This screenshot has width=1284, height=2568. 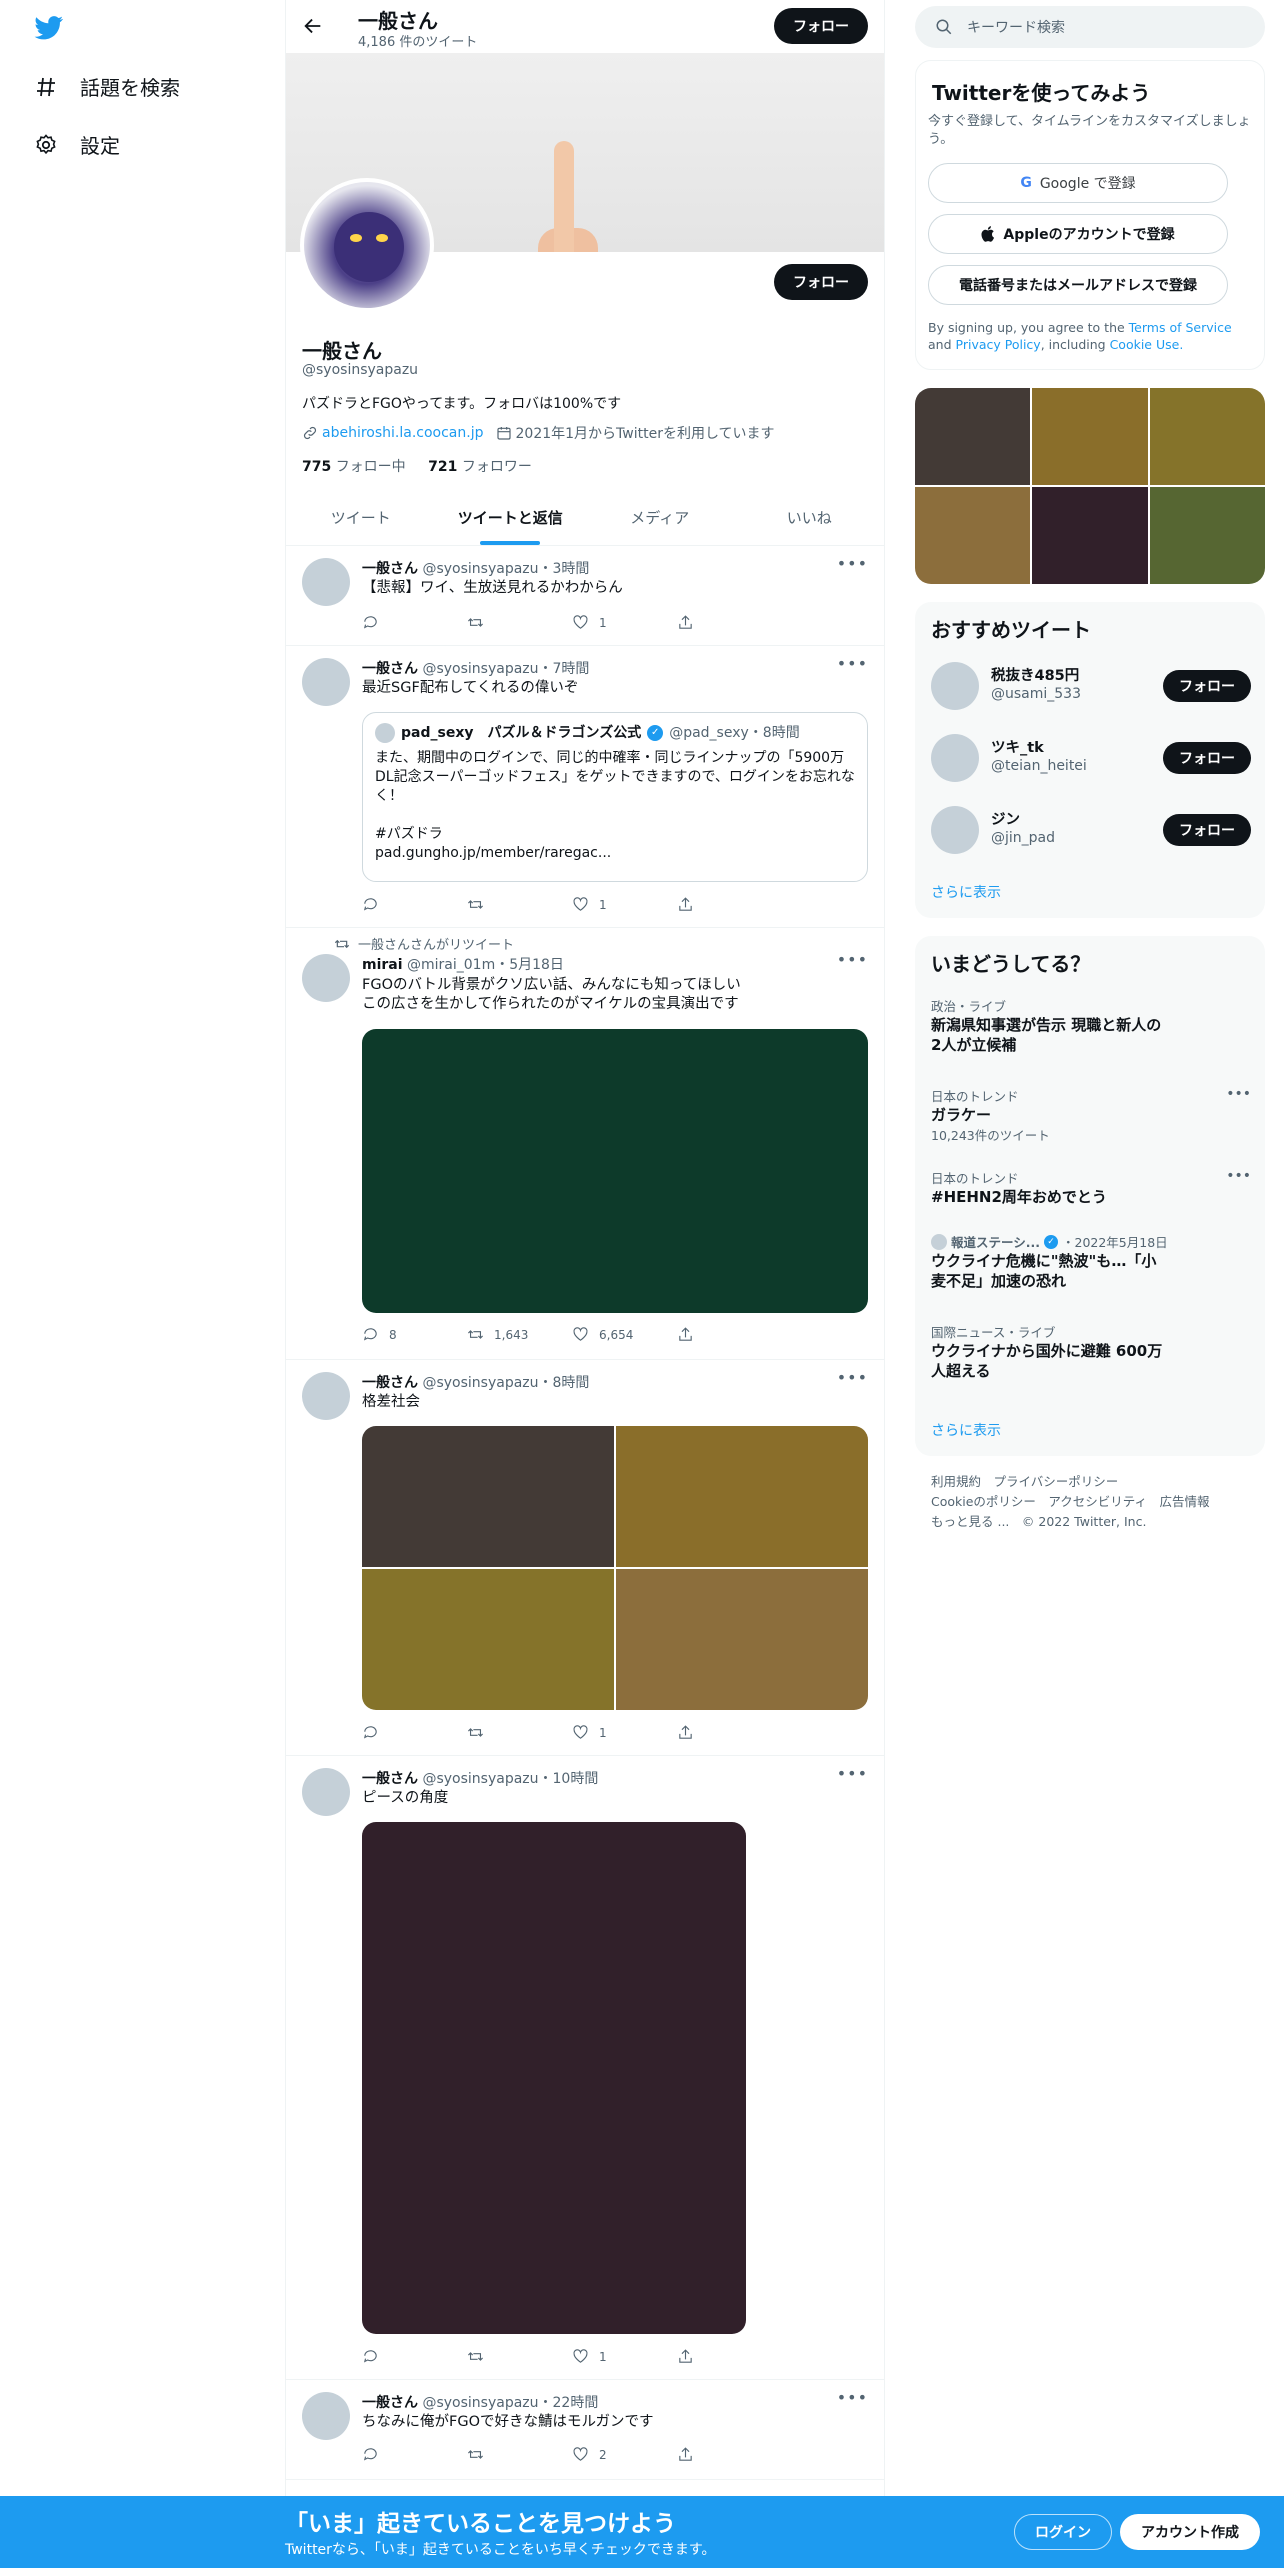 What do you see at coordinates (1016, 27) in the screenshot?
I see `search-input: キーワード検索` at bounding box center [1016, 27].